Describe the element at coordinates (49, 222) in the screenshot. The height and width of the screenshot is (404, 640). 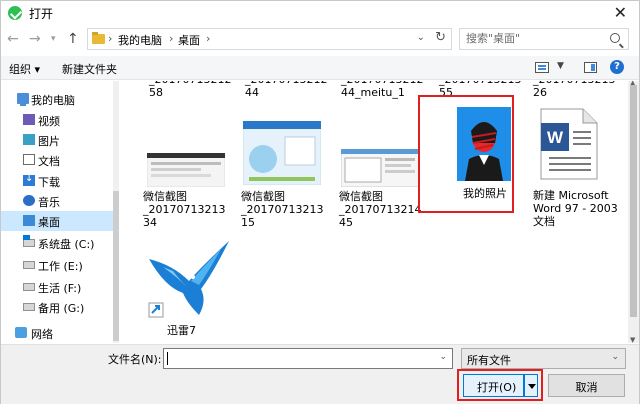
I see `sidebar-item-label: 桌面` at that location.